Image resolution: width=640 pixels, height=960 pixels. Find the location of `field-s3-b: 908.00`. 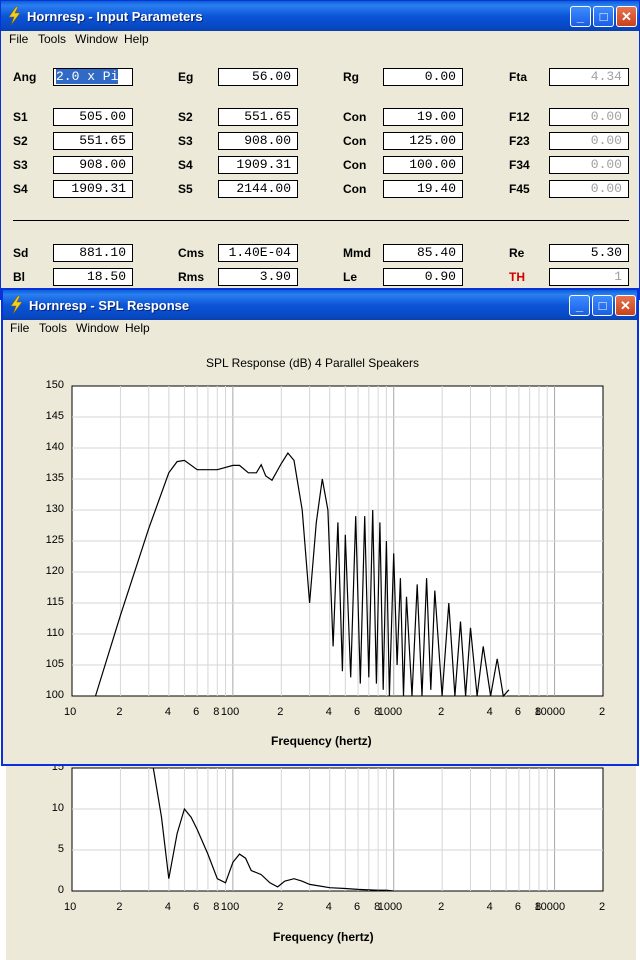

field-s3-b: 908.00 is located at coordinates (93, 165).